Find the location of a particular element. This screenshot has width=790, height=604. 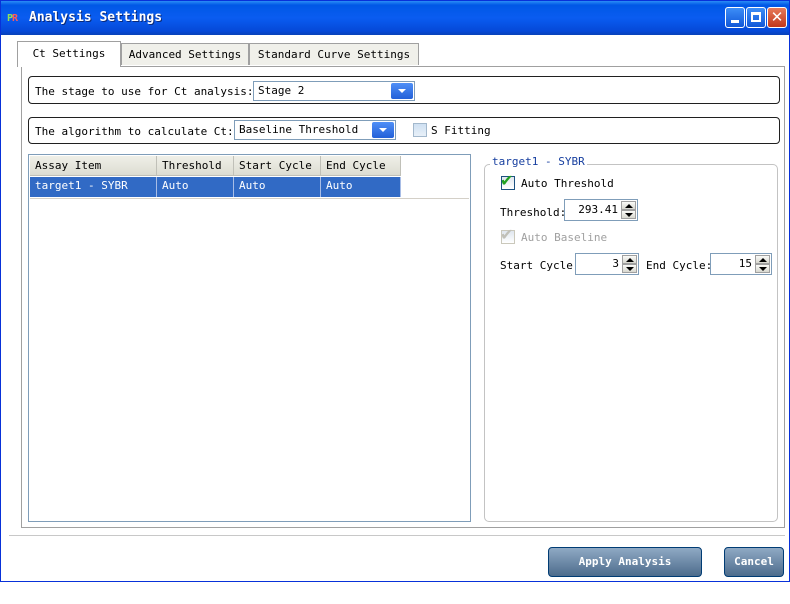

minimize-icon is located at coordinates (735, 21).